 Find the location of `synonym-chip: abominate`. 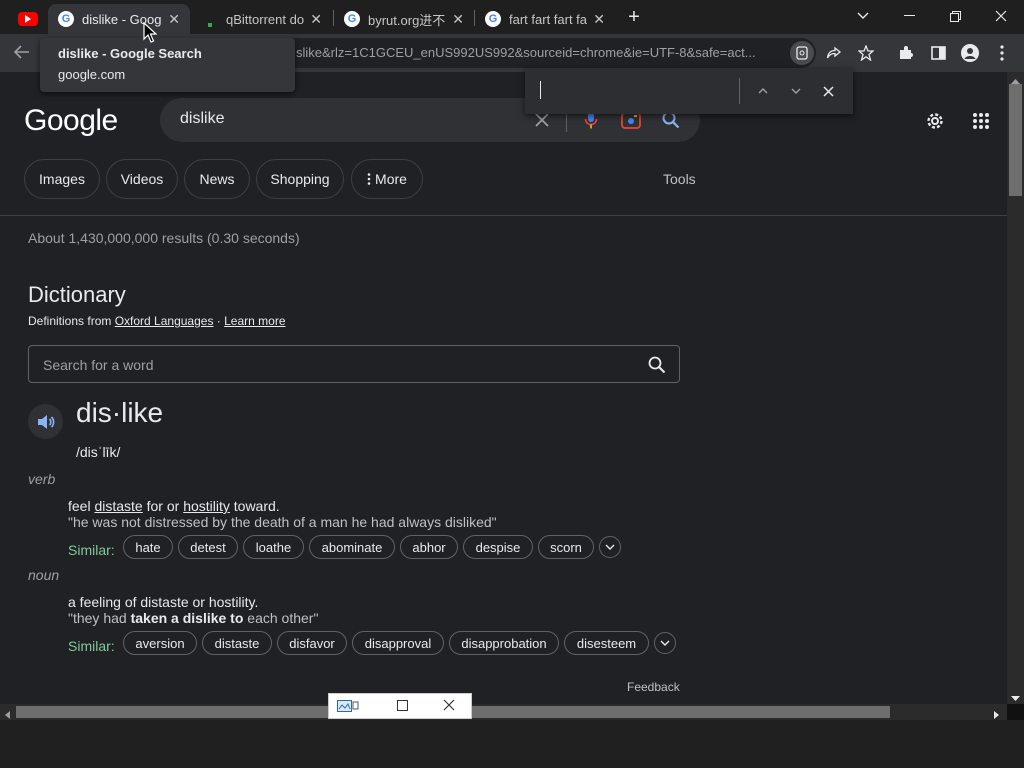

synonym-chip: abominate is located at coordinates (352, 547).